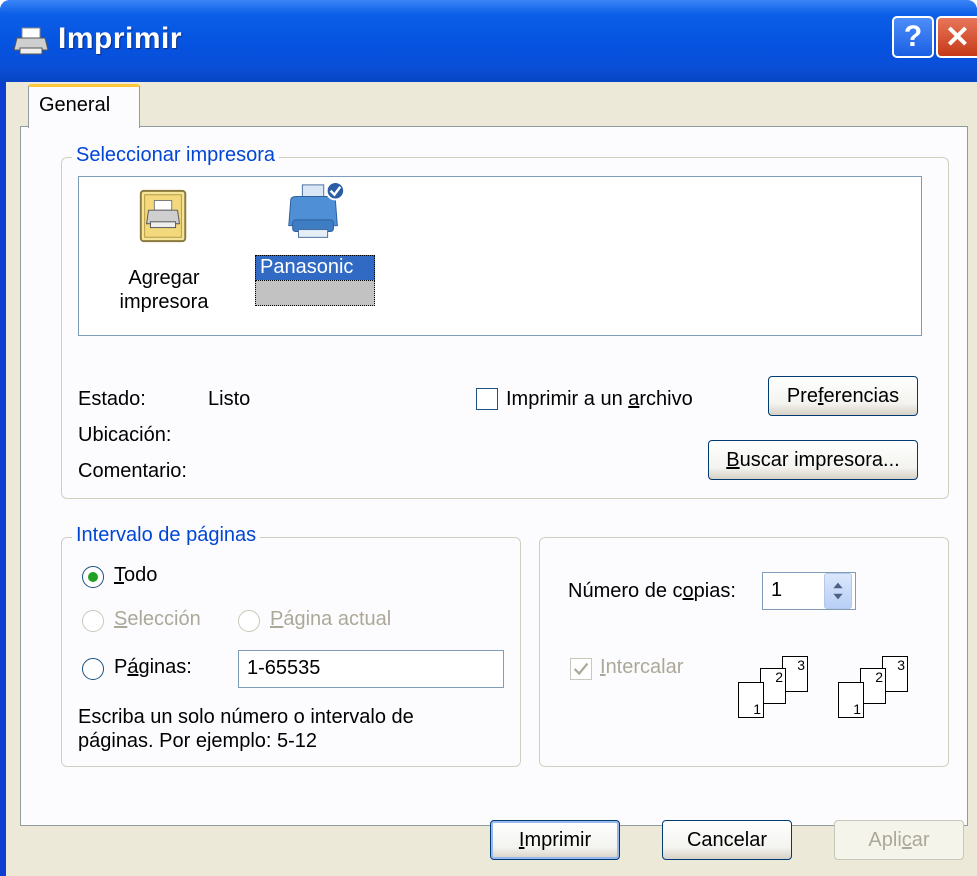  I want to click on range-pages-label: Páginas:, so click(153, 667).